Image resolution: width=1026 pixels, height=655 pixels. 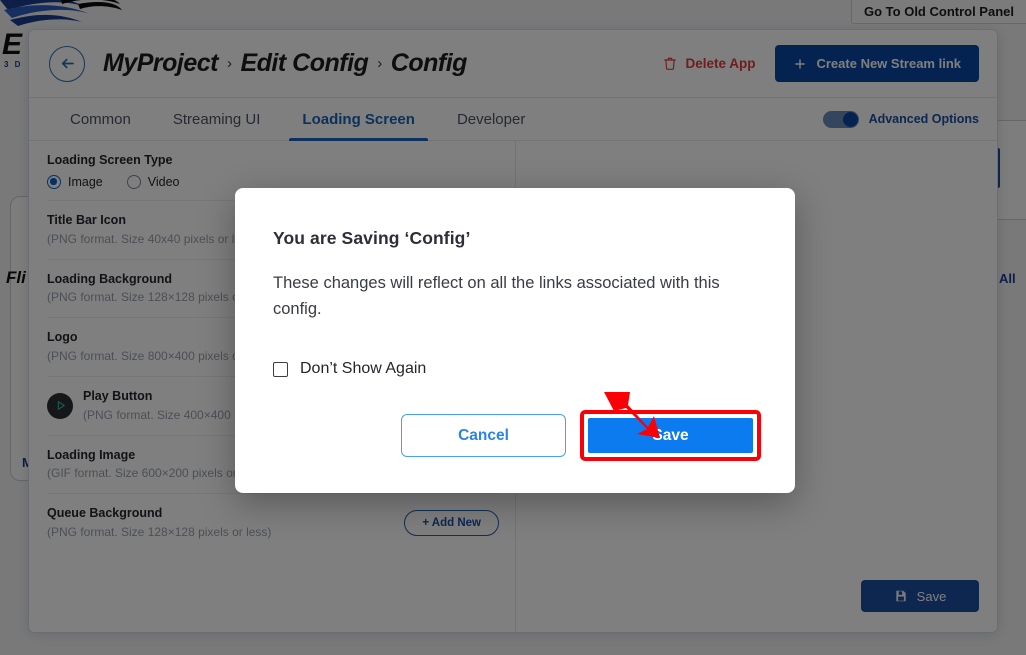 I want to click on radio-image-icon, so click(x=54, y=181).